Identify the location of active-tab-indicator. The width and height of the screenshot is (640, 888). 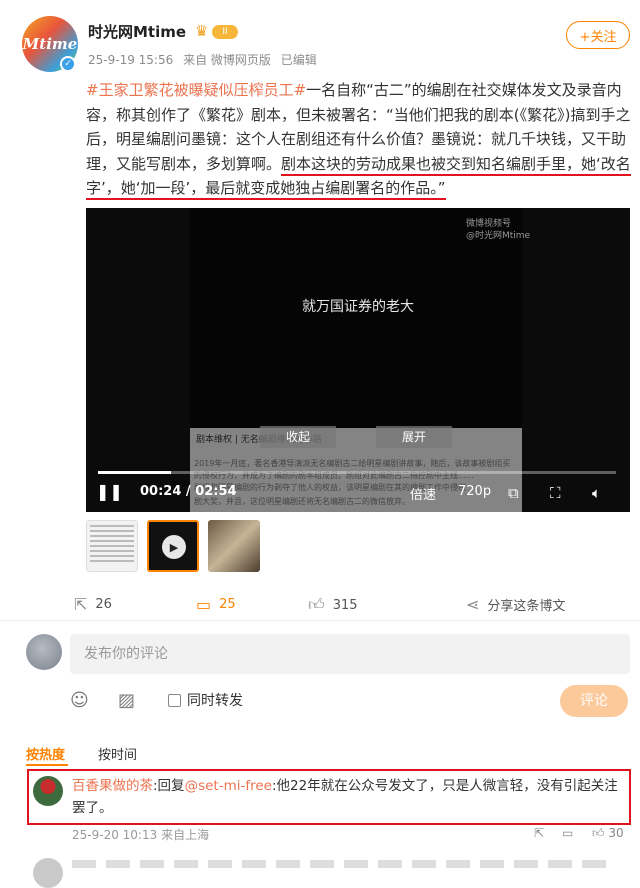
(47, 765).